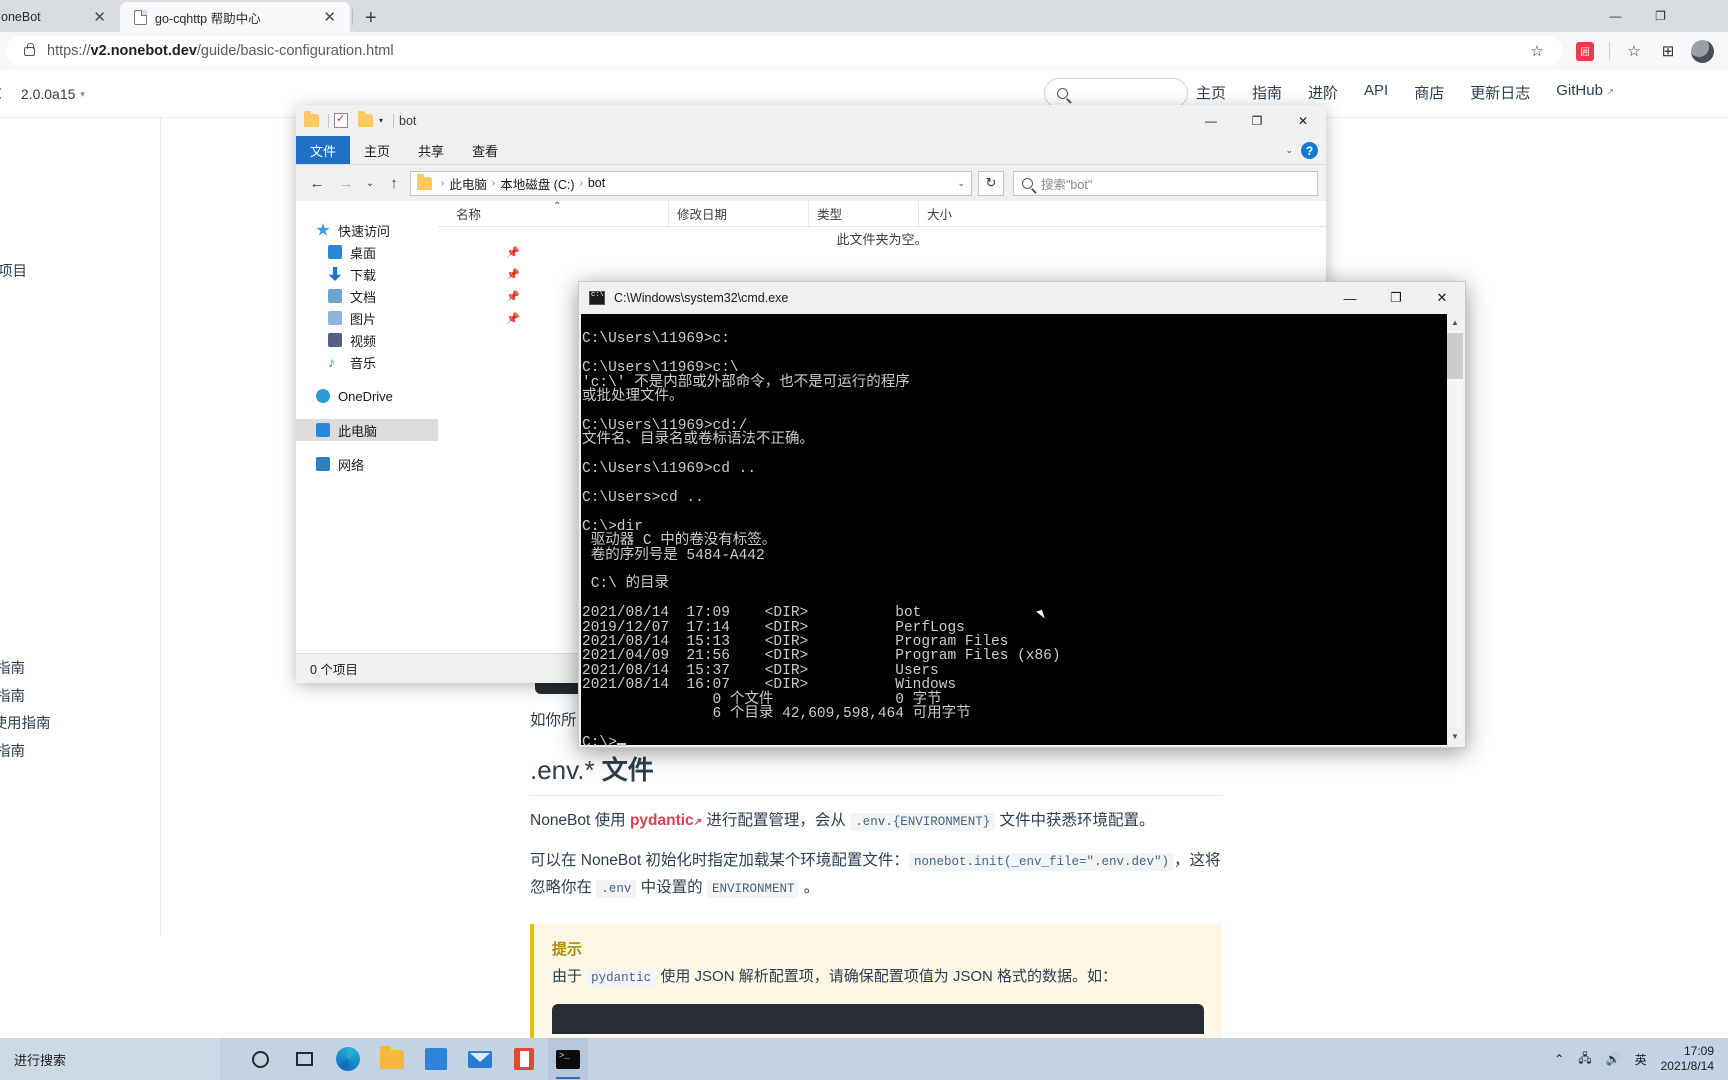 This screenshot has height=1080, width=1728. I want to click on edge-browser-icon, so click(348, 1059).